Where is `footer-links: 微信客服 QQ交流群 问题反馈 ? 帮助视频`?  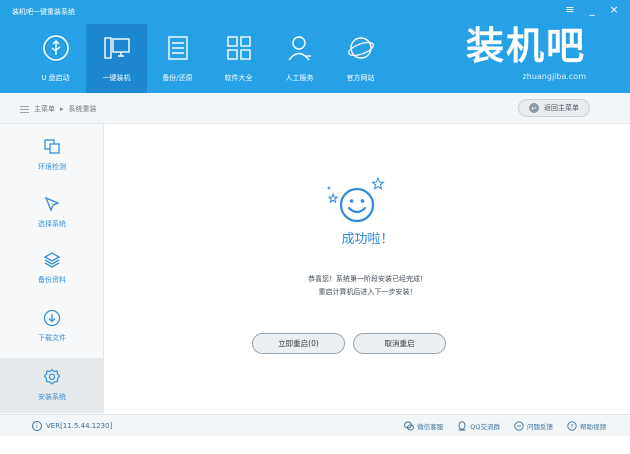 footer-links: 微信客服 QQ交流群 问题反馈 ? 帮助视频 is located at coordinates (505, 426).